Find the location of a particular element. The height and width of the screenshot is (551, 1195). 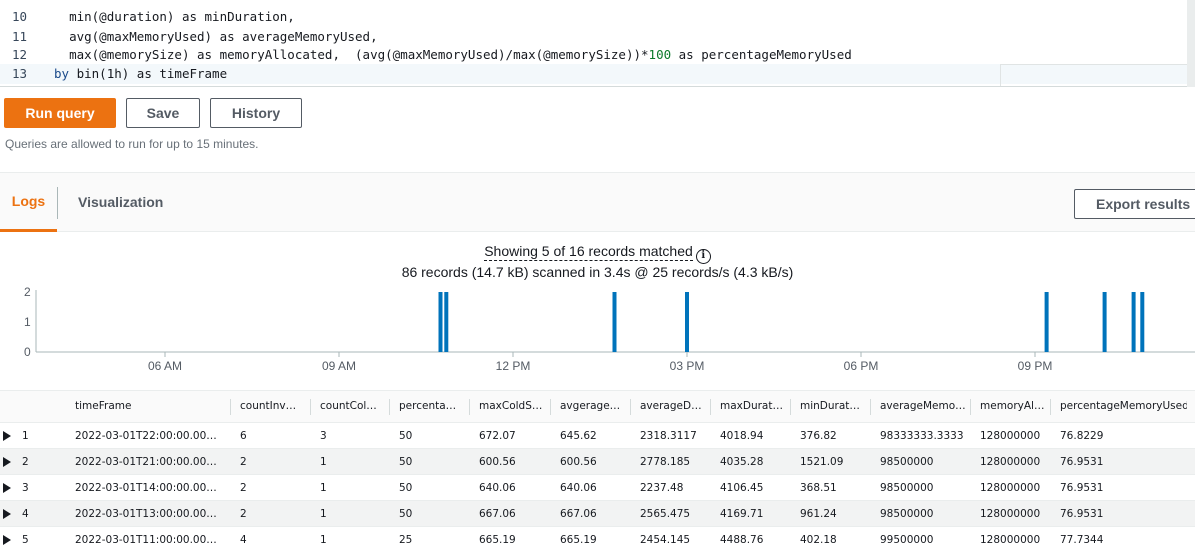

x-tick-label: 12 PM is located at coordinates (513, 366).